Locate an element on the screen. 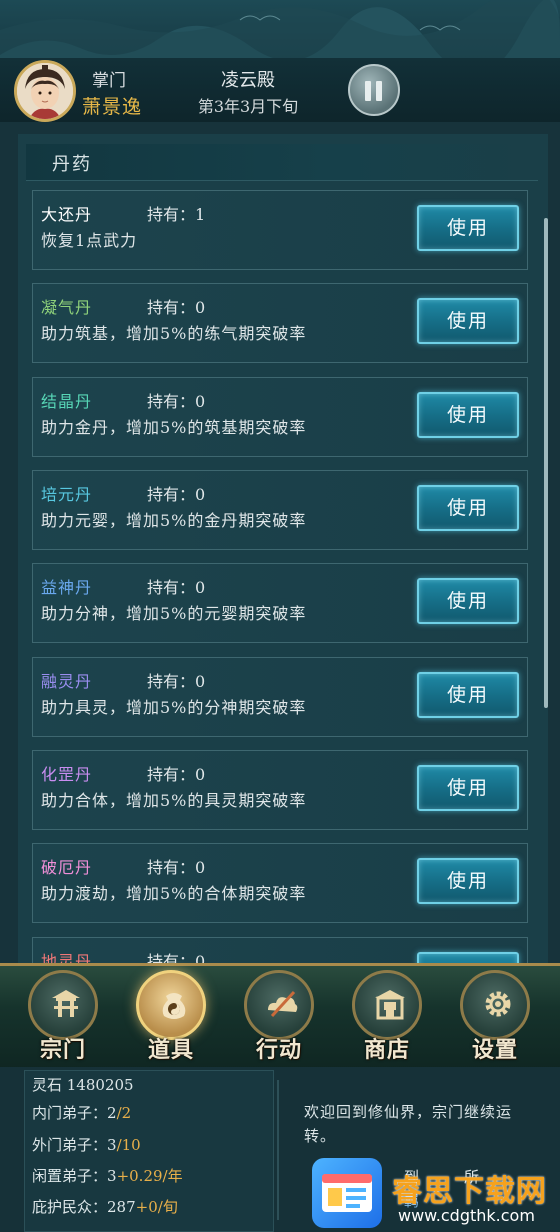 Image resolution: width=560 pixels, height=1232 pixels. item-row: 结晶丹 持有：0 助力金丹，增加5%的筑基期突破率 使用 is located at coordinates (280, 417).